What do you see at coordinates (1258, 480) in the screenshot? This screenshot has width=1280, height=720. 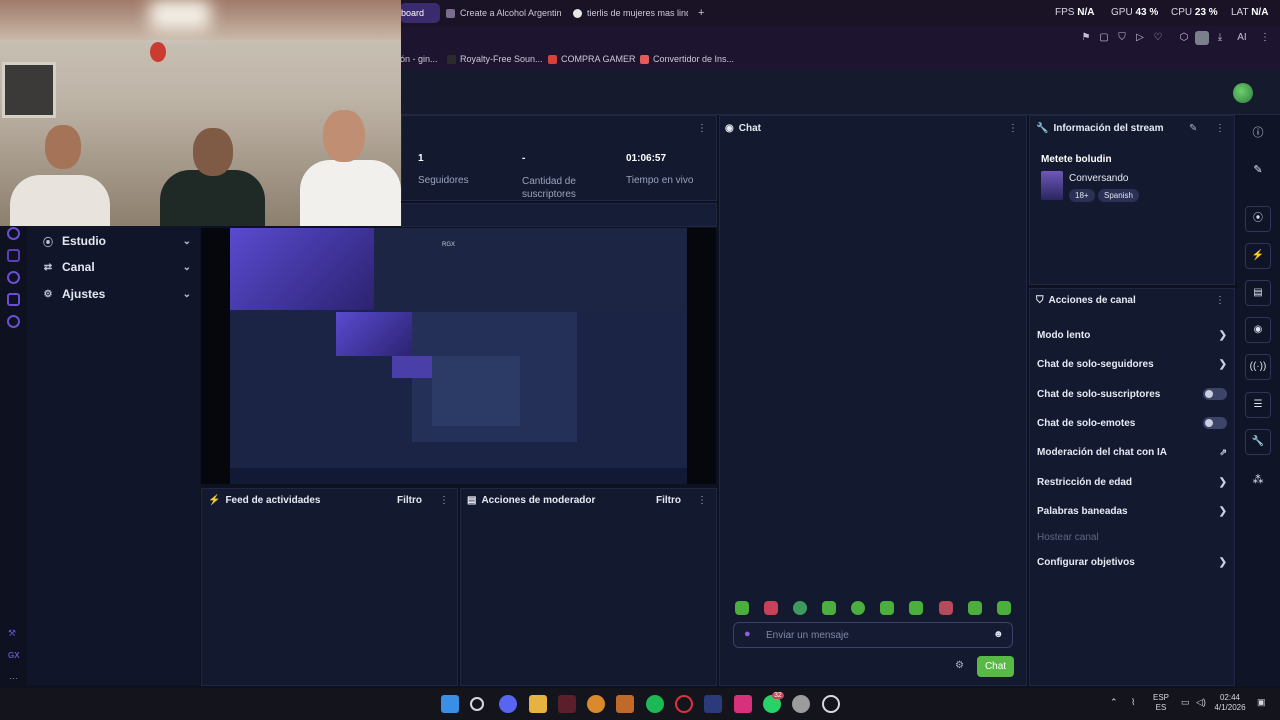 I see `actions-rail-icon: ⁂` at bounding box center [1258, 480].